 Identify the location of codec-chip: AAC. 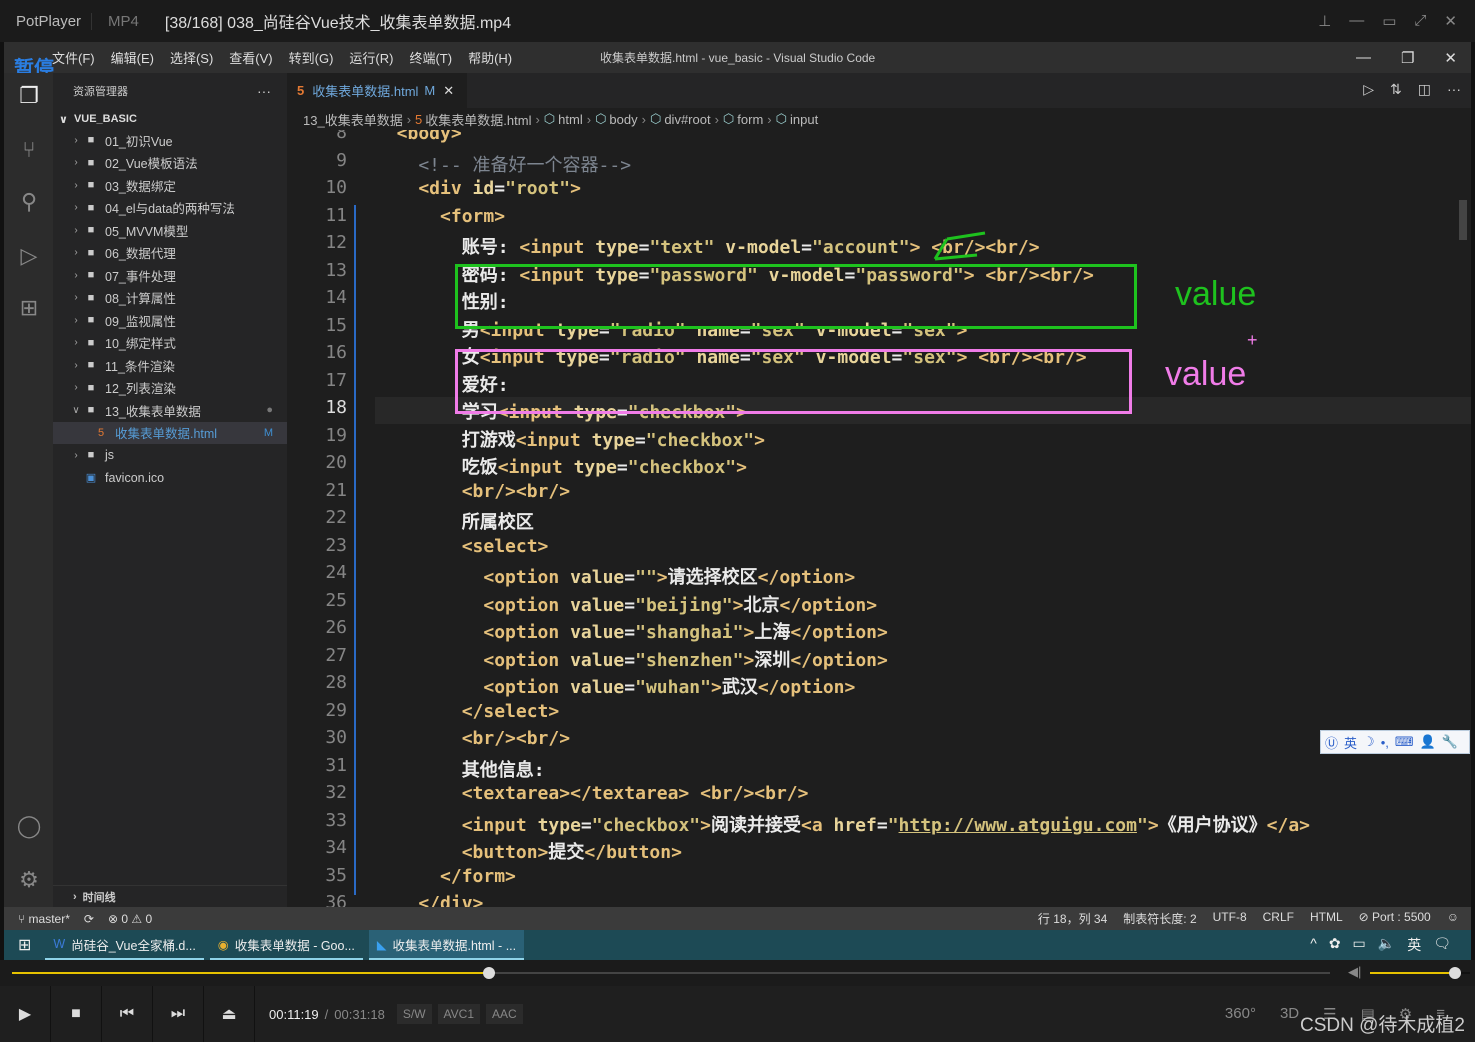
(504, 1014).